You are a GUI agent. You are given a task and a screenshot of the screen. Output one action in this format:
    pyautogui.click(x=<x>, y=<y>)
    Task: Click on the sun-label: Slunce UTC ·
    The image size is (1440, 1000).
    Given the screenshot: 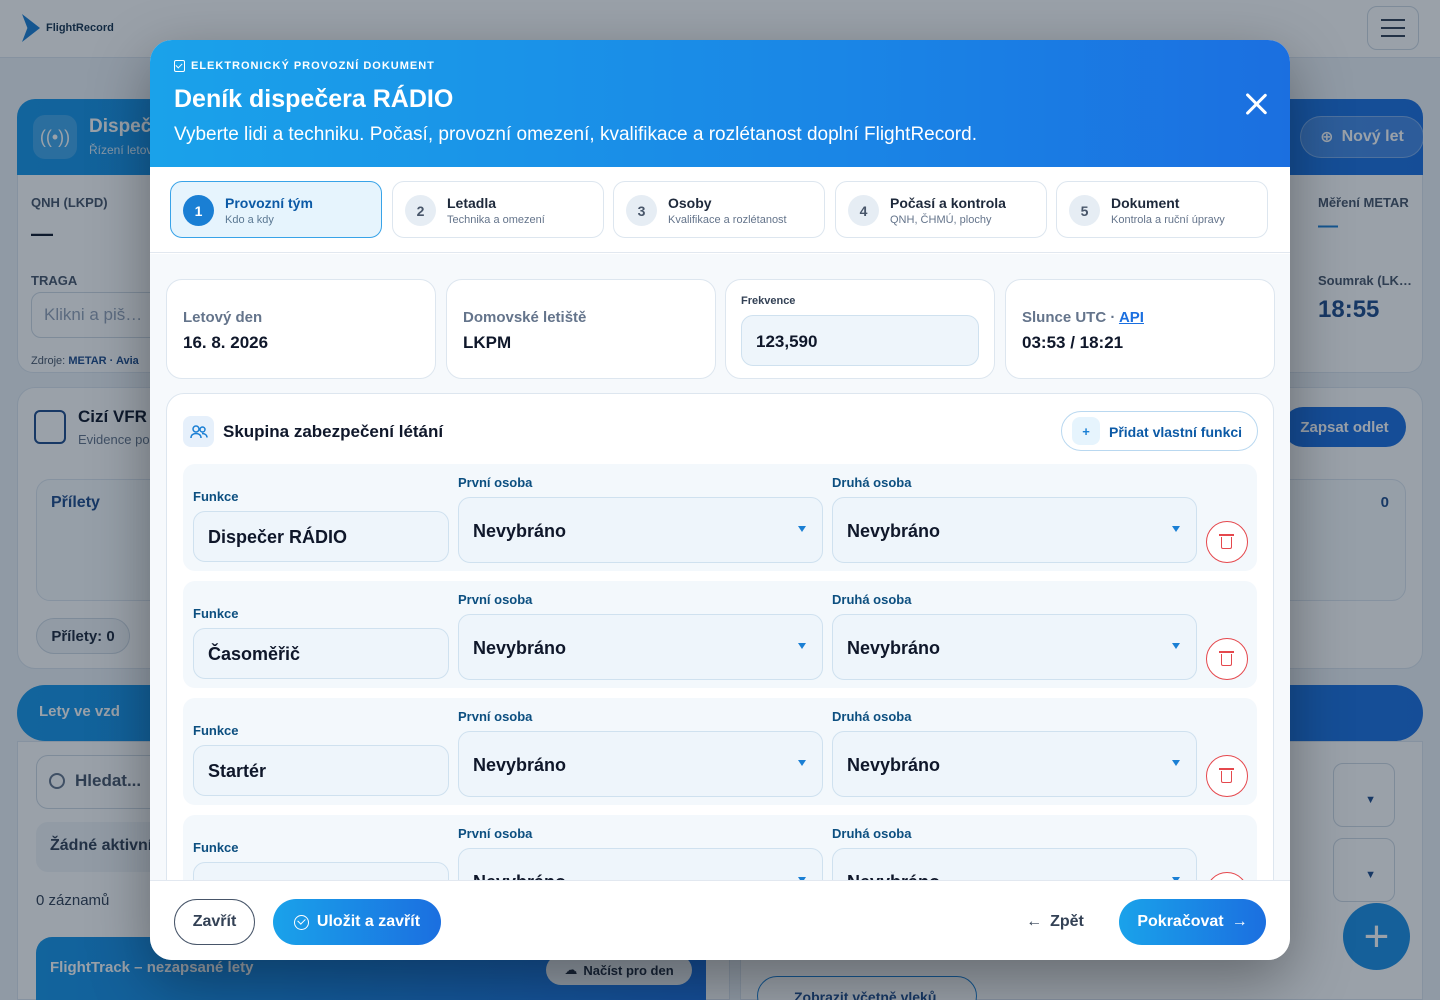 What is the action you would take?
    pyautogui.click(x=1070, y=317)
    